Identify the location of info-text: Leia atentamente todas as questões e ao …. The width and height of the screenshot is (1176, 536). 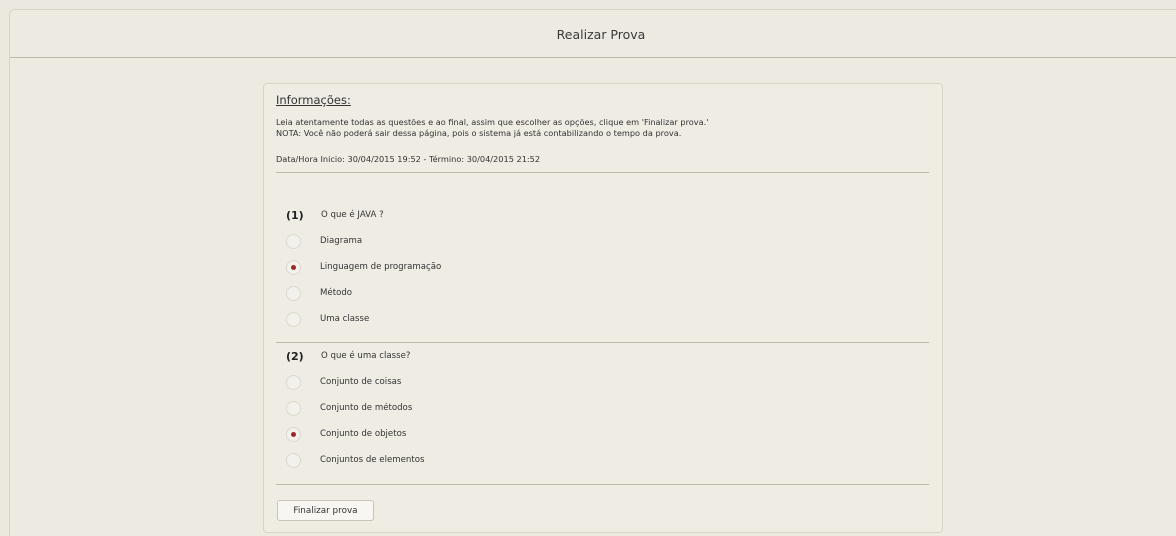
(492, 128).